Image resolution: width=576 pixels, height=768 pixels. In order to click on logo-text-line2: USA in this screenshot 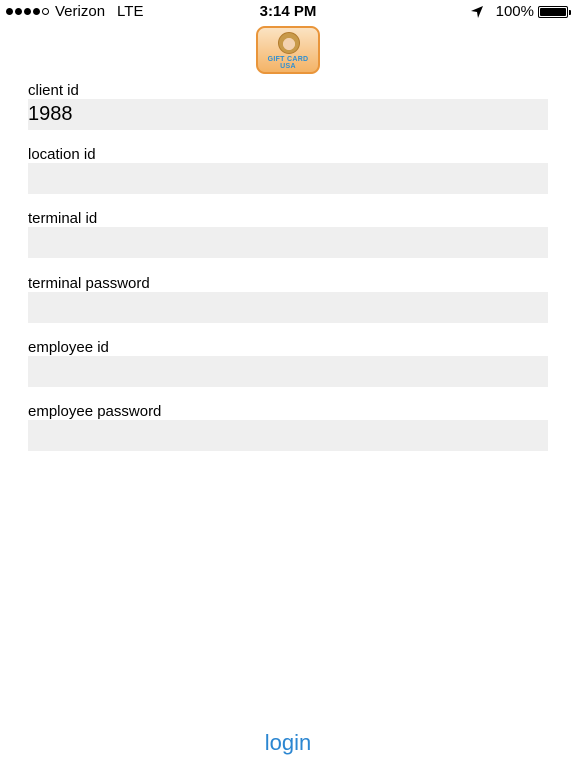, I will do `click(288, 66)`.